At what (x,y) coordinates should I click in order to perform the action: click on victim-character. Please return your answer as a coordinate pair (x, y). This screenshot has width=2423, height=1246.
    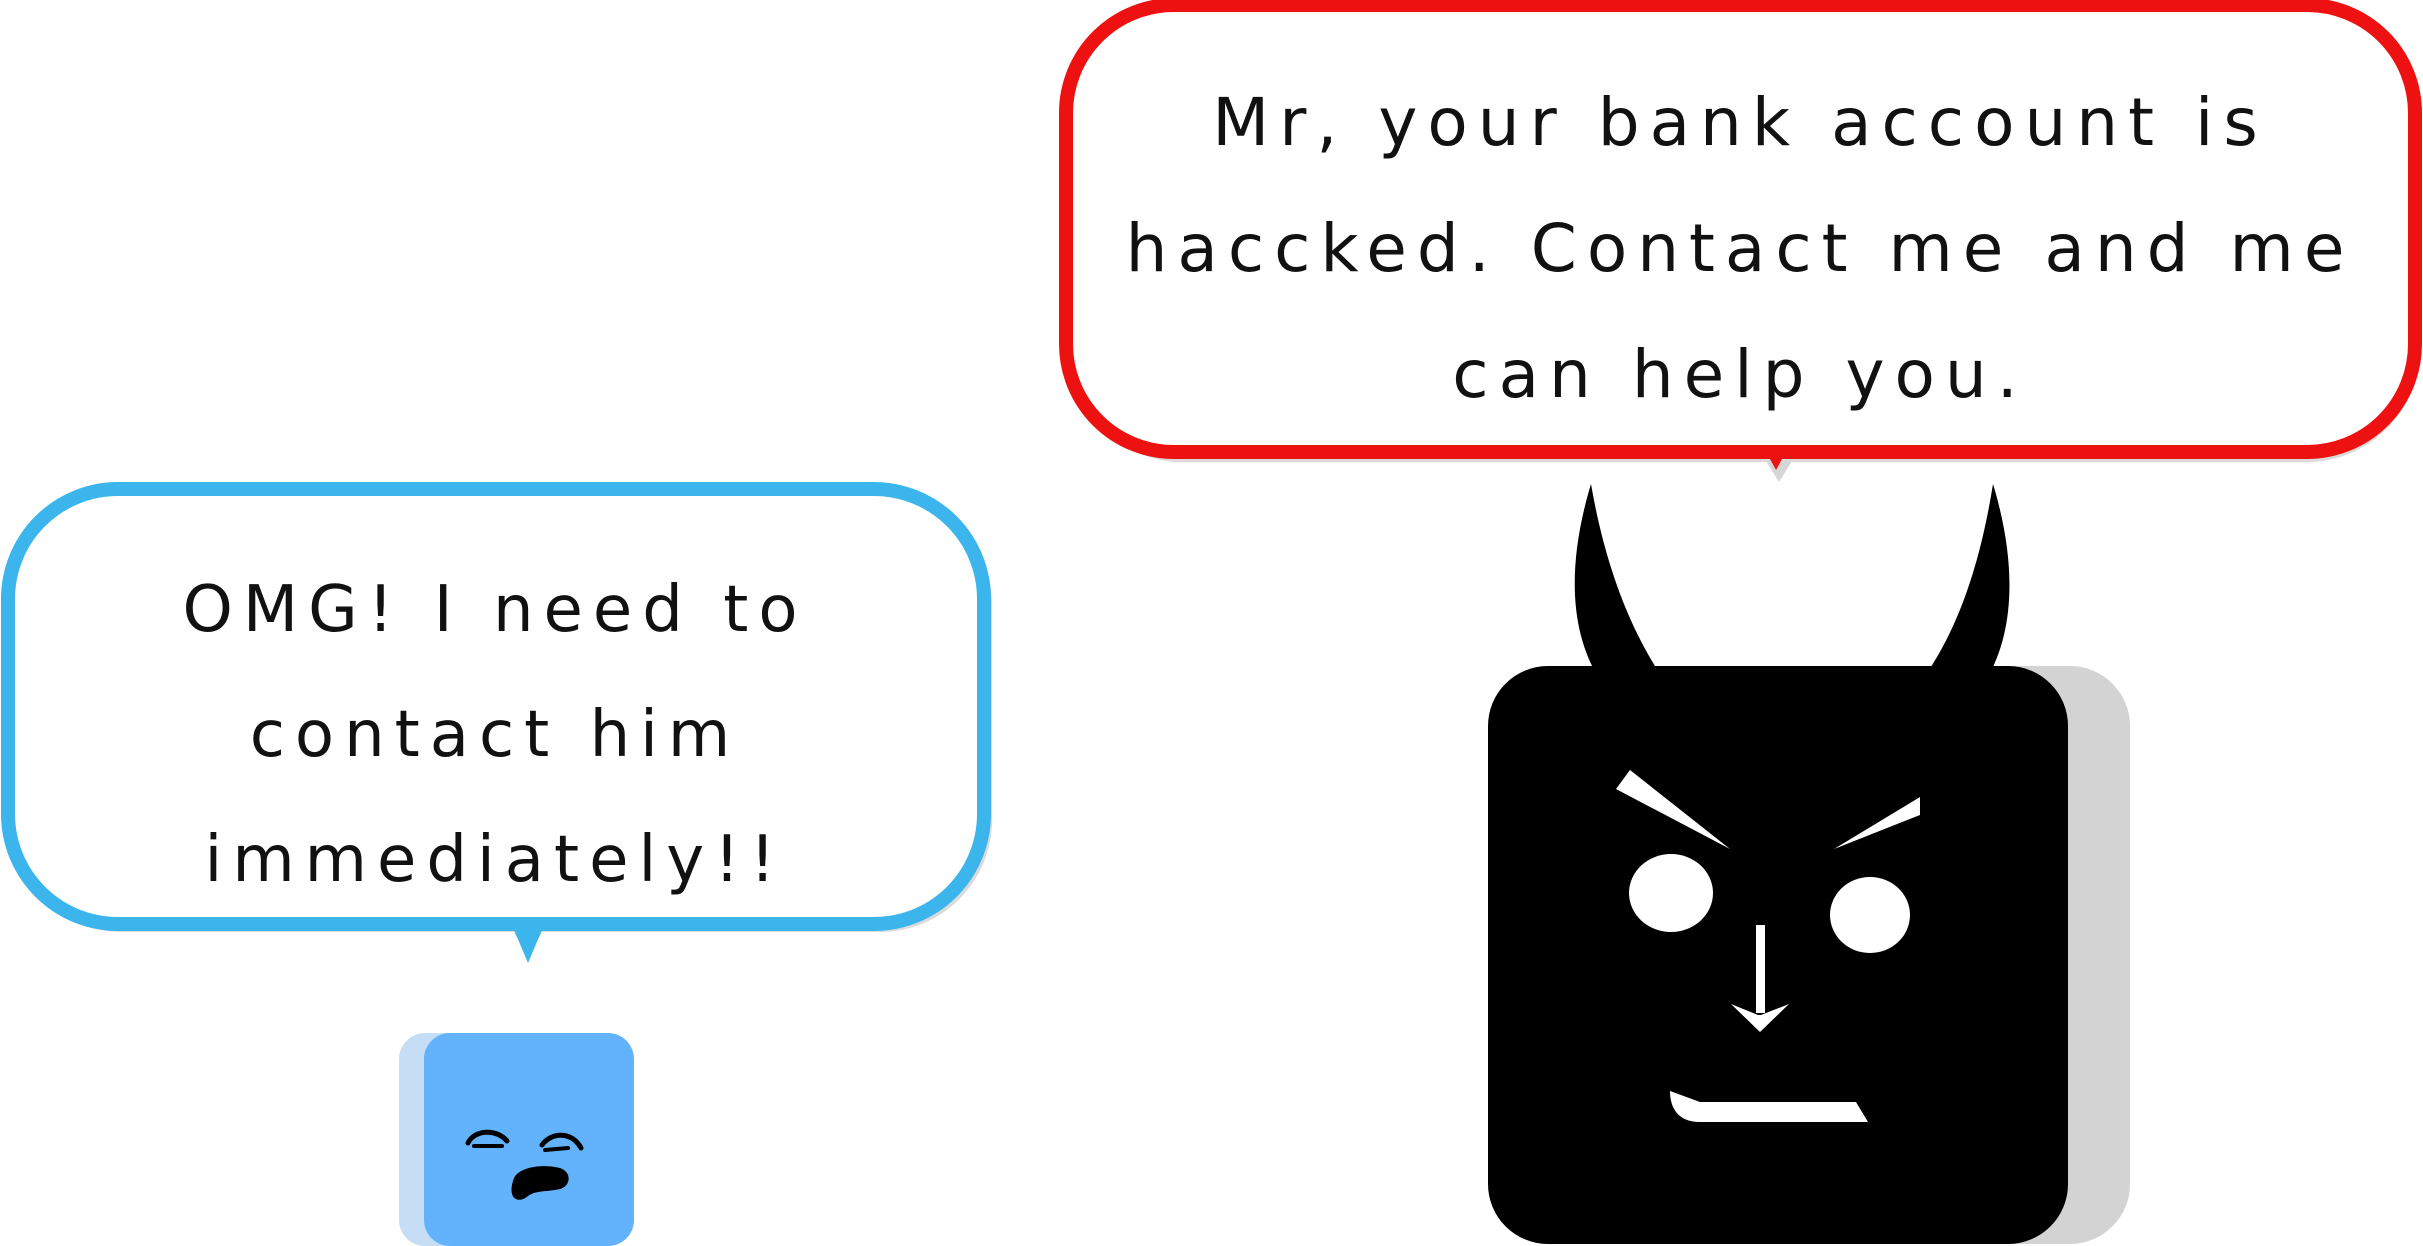
    Looking at the image, I should click on (516, 1139).